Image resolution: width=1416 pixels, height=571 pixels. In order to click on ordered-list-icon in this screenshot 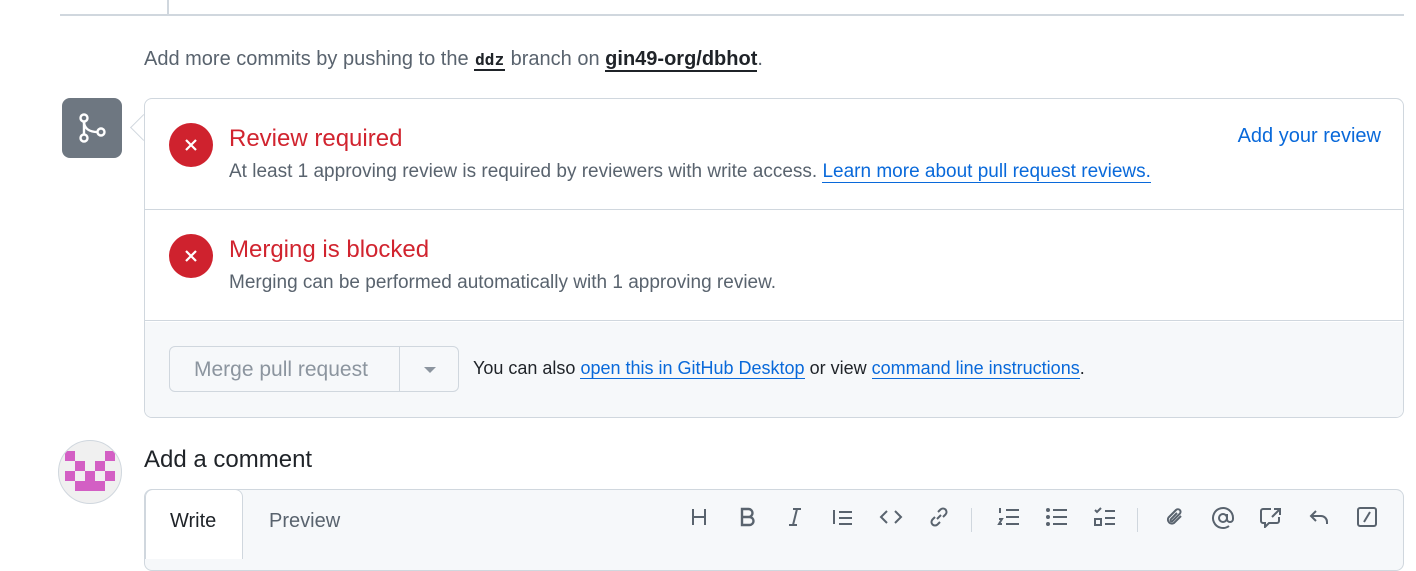, I will do `click(1009, 520)`.